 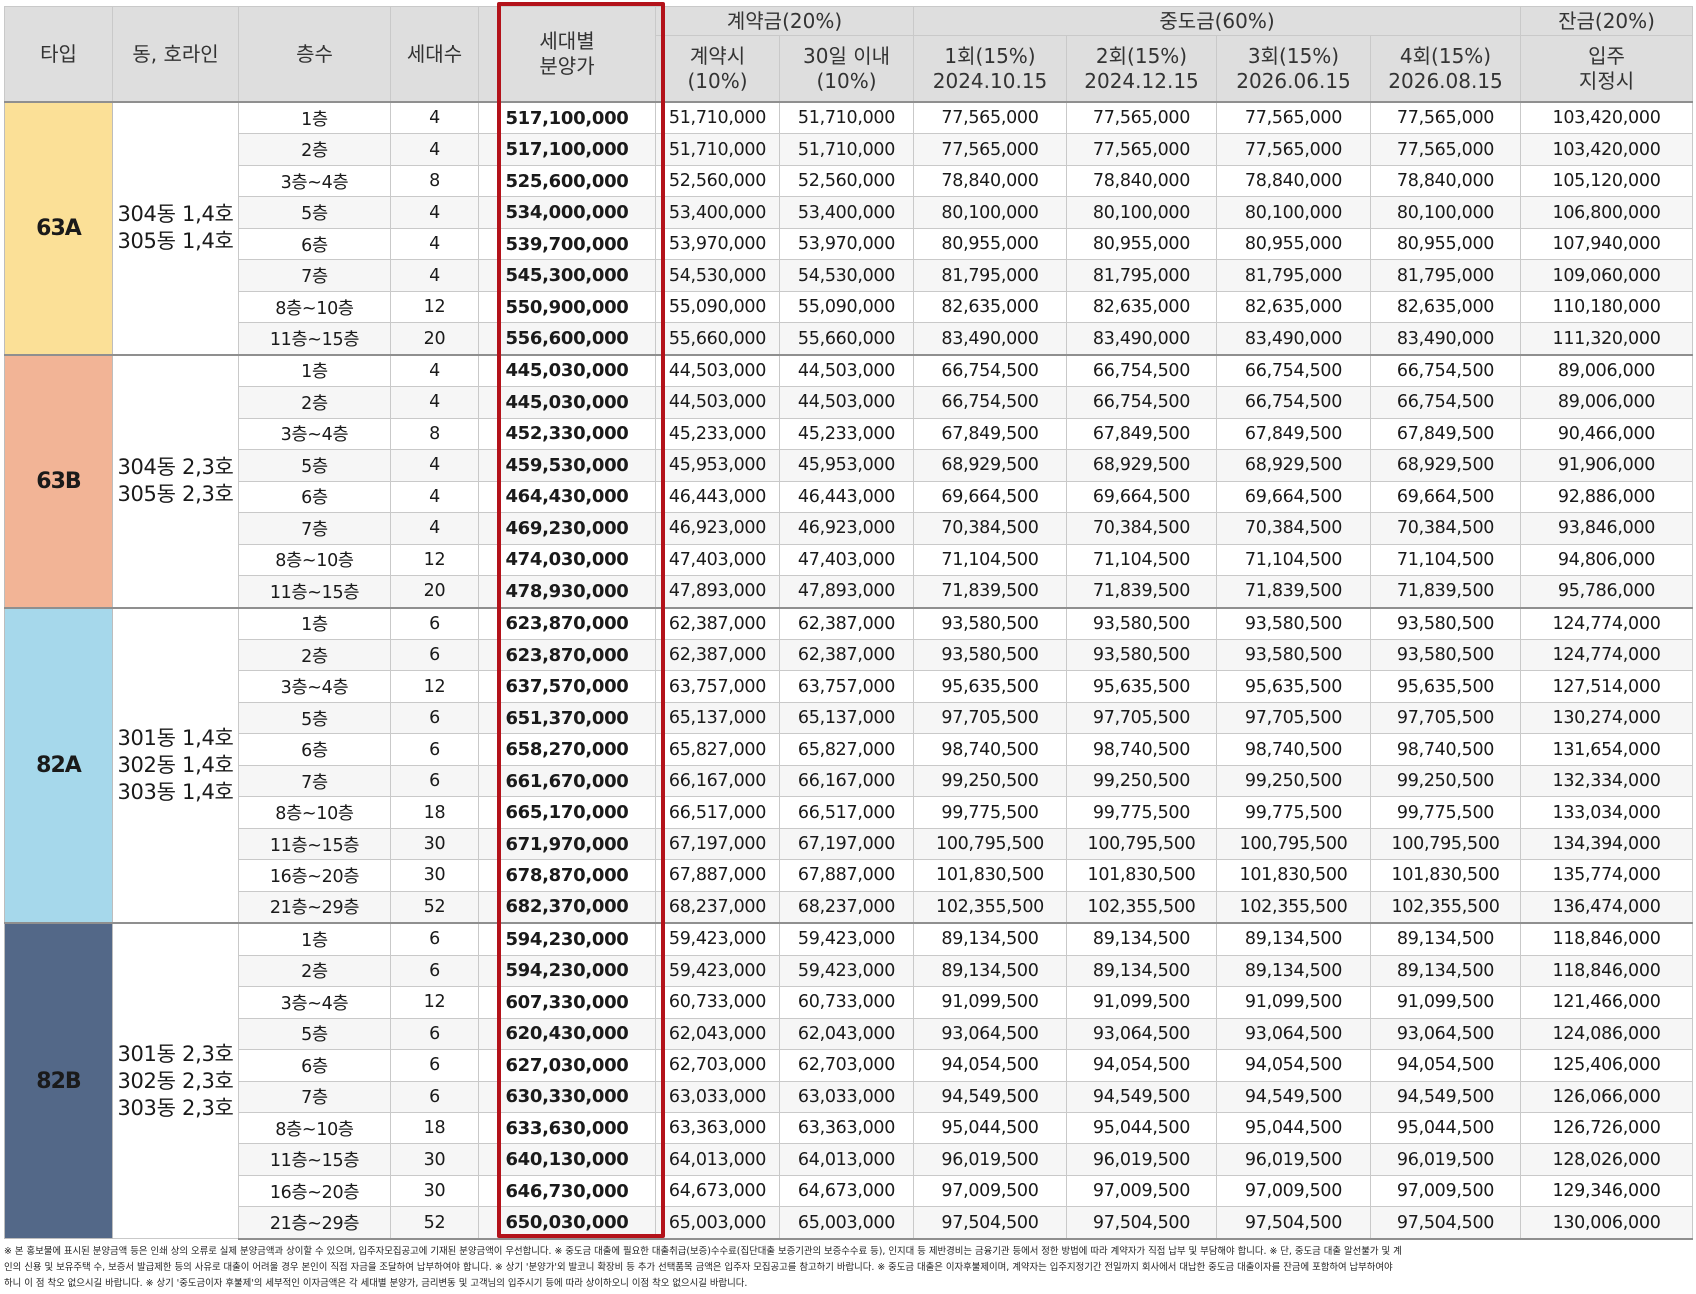 What do you see at coordinates (1446, 592) in the screenshot?
I see `mid-4-cell: 71,839,500` at bounding box center [1446, 592].